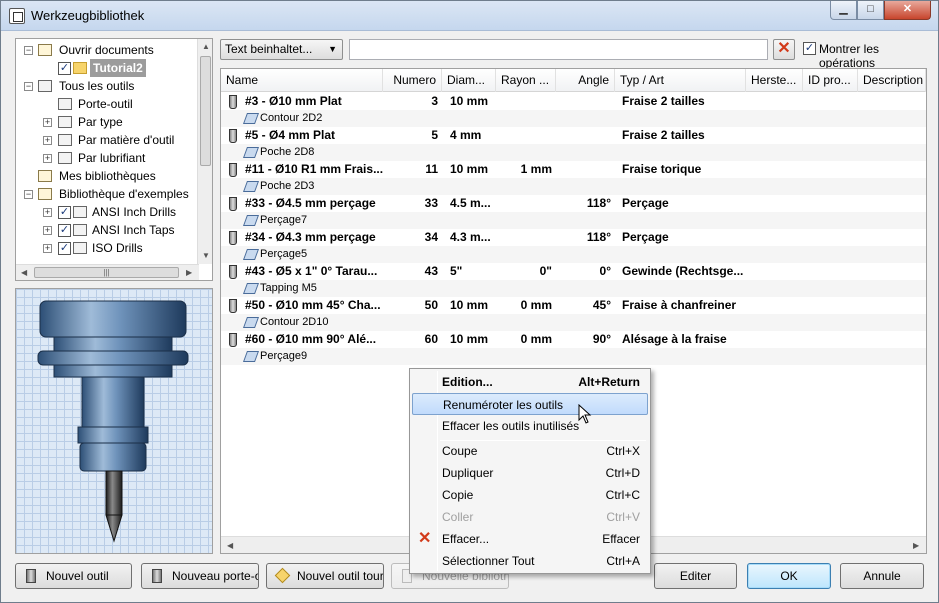  I want to click on column-type: Typ / Art, so click(680, 80).